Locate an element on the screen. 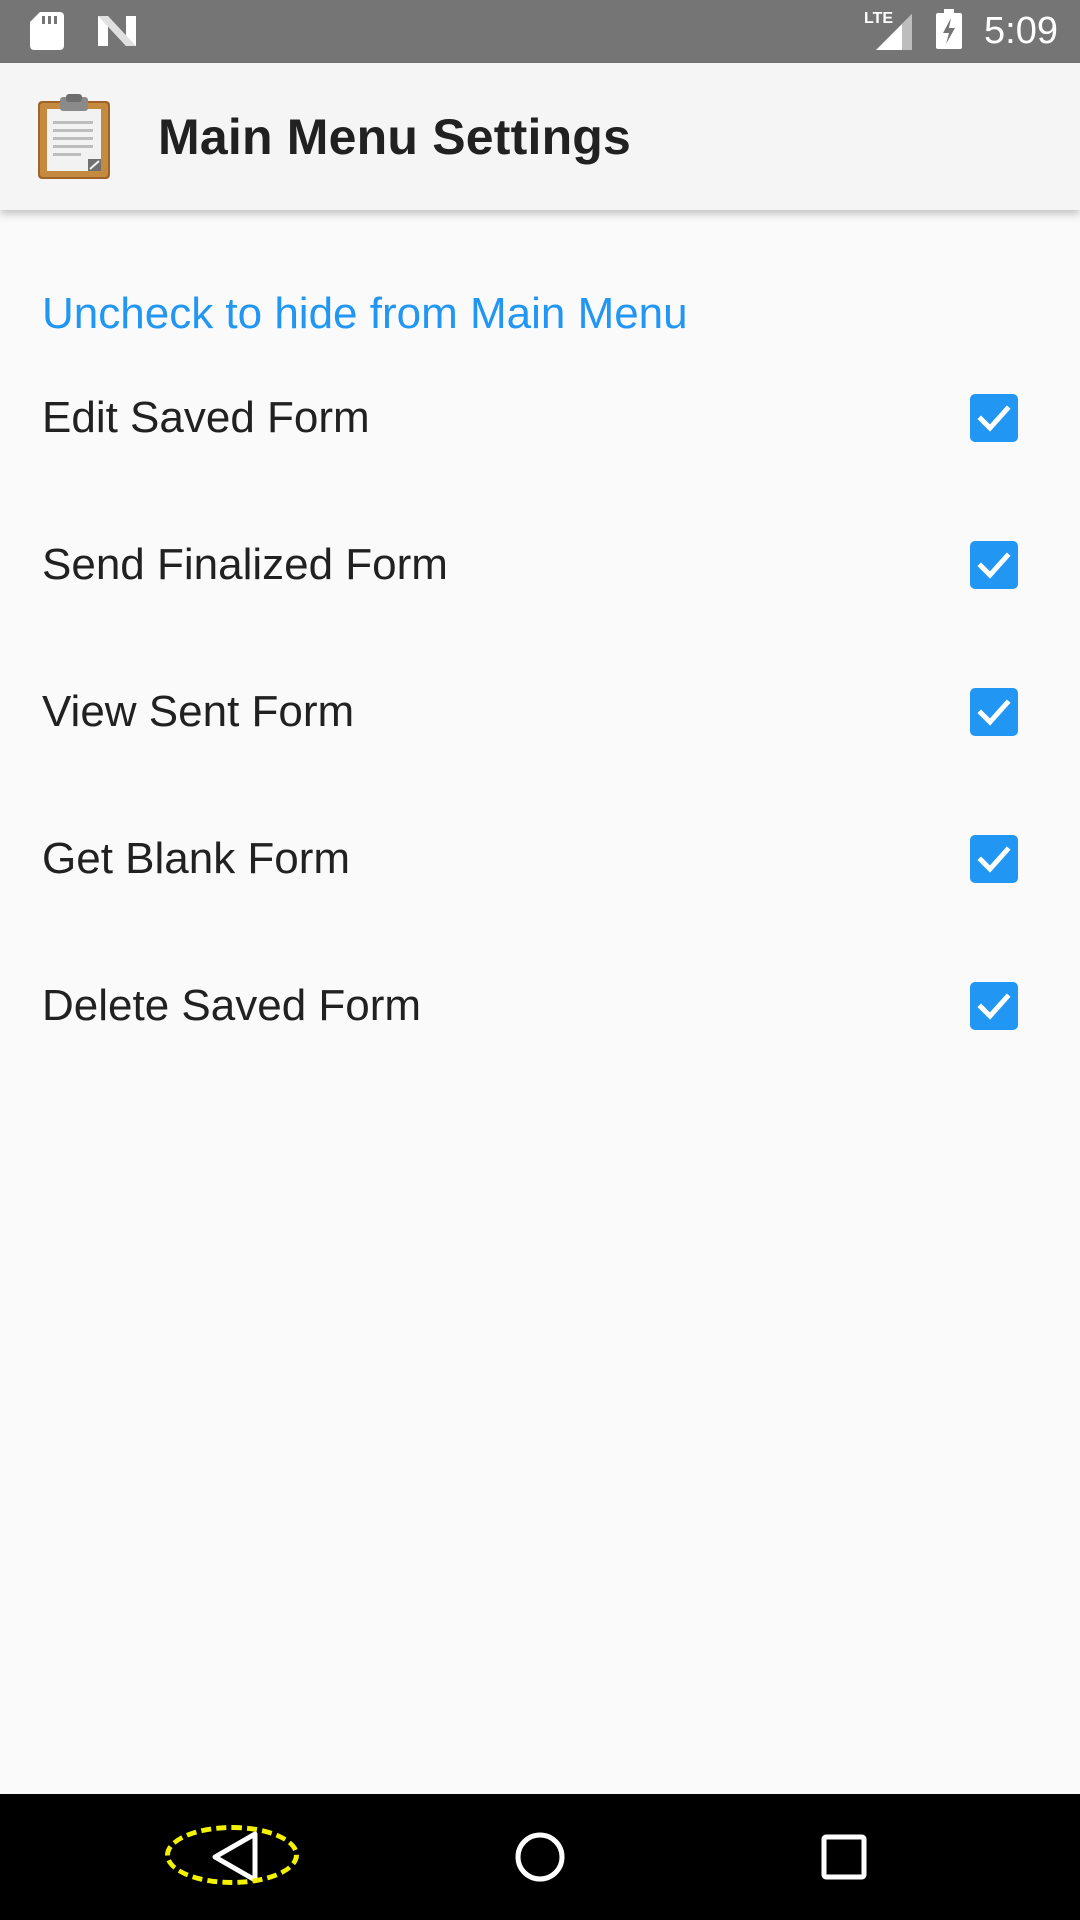 The height and width of the screenshot is (1920, 1080). signal-icon: LTE is located at coordinates (889, 31).